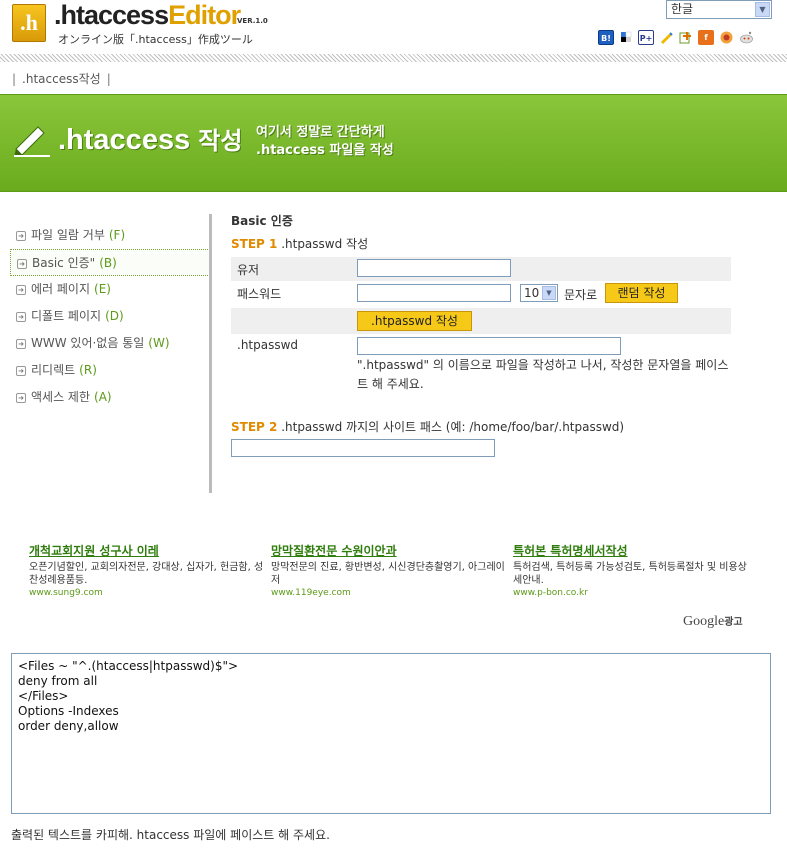 Image resolution: width=787 pixels, height=864 pixels. Describe the element at coordinates (248, 270) in the screenshot. I see `user-label: 유저` at that location.